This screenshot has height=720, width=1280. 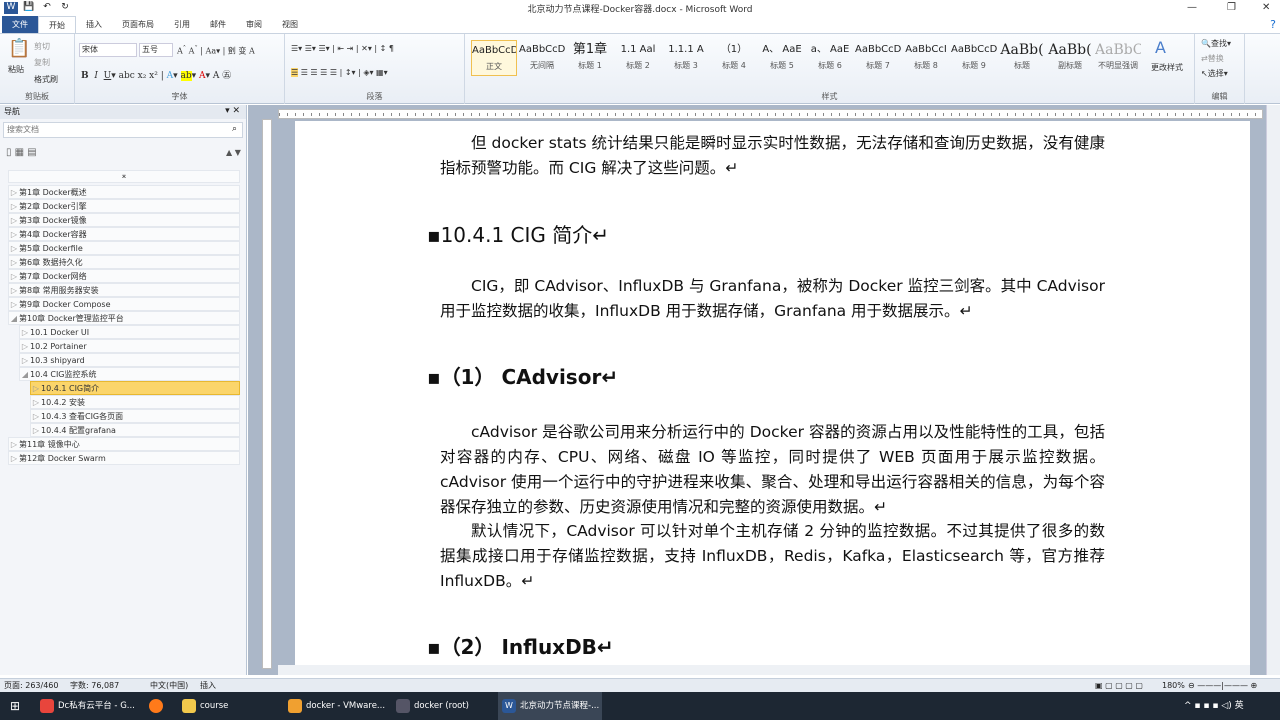 I want to click on nav-view-tabs: ▯ ▦ ▤, so click(x=21, y=152).